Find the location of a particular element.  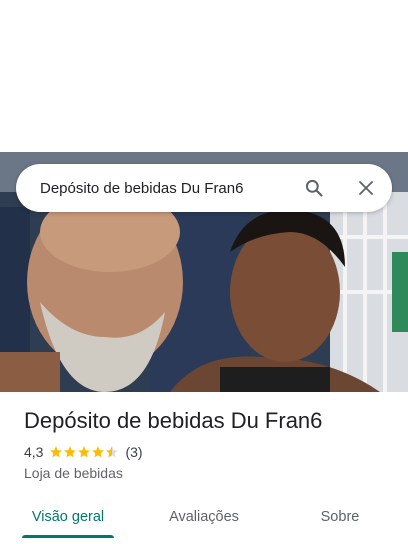

search-icon is located at coordinates (314, 188).